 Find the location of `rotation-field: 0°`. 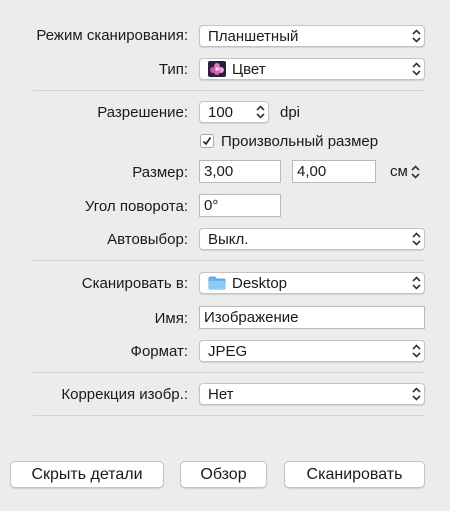

rotation-field: 0° is located at coordinates (240, 205).